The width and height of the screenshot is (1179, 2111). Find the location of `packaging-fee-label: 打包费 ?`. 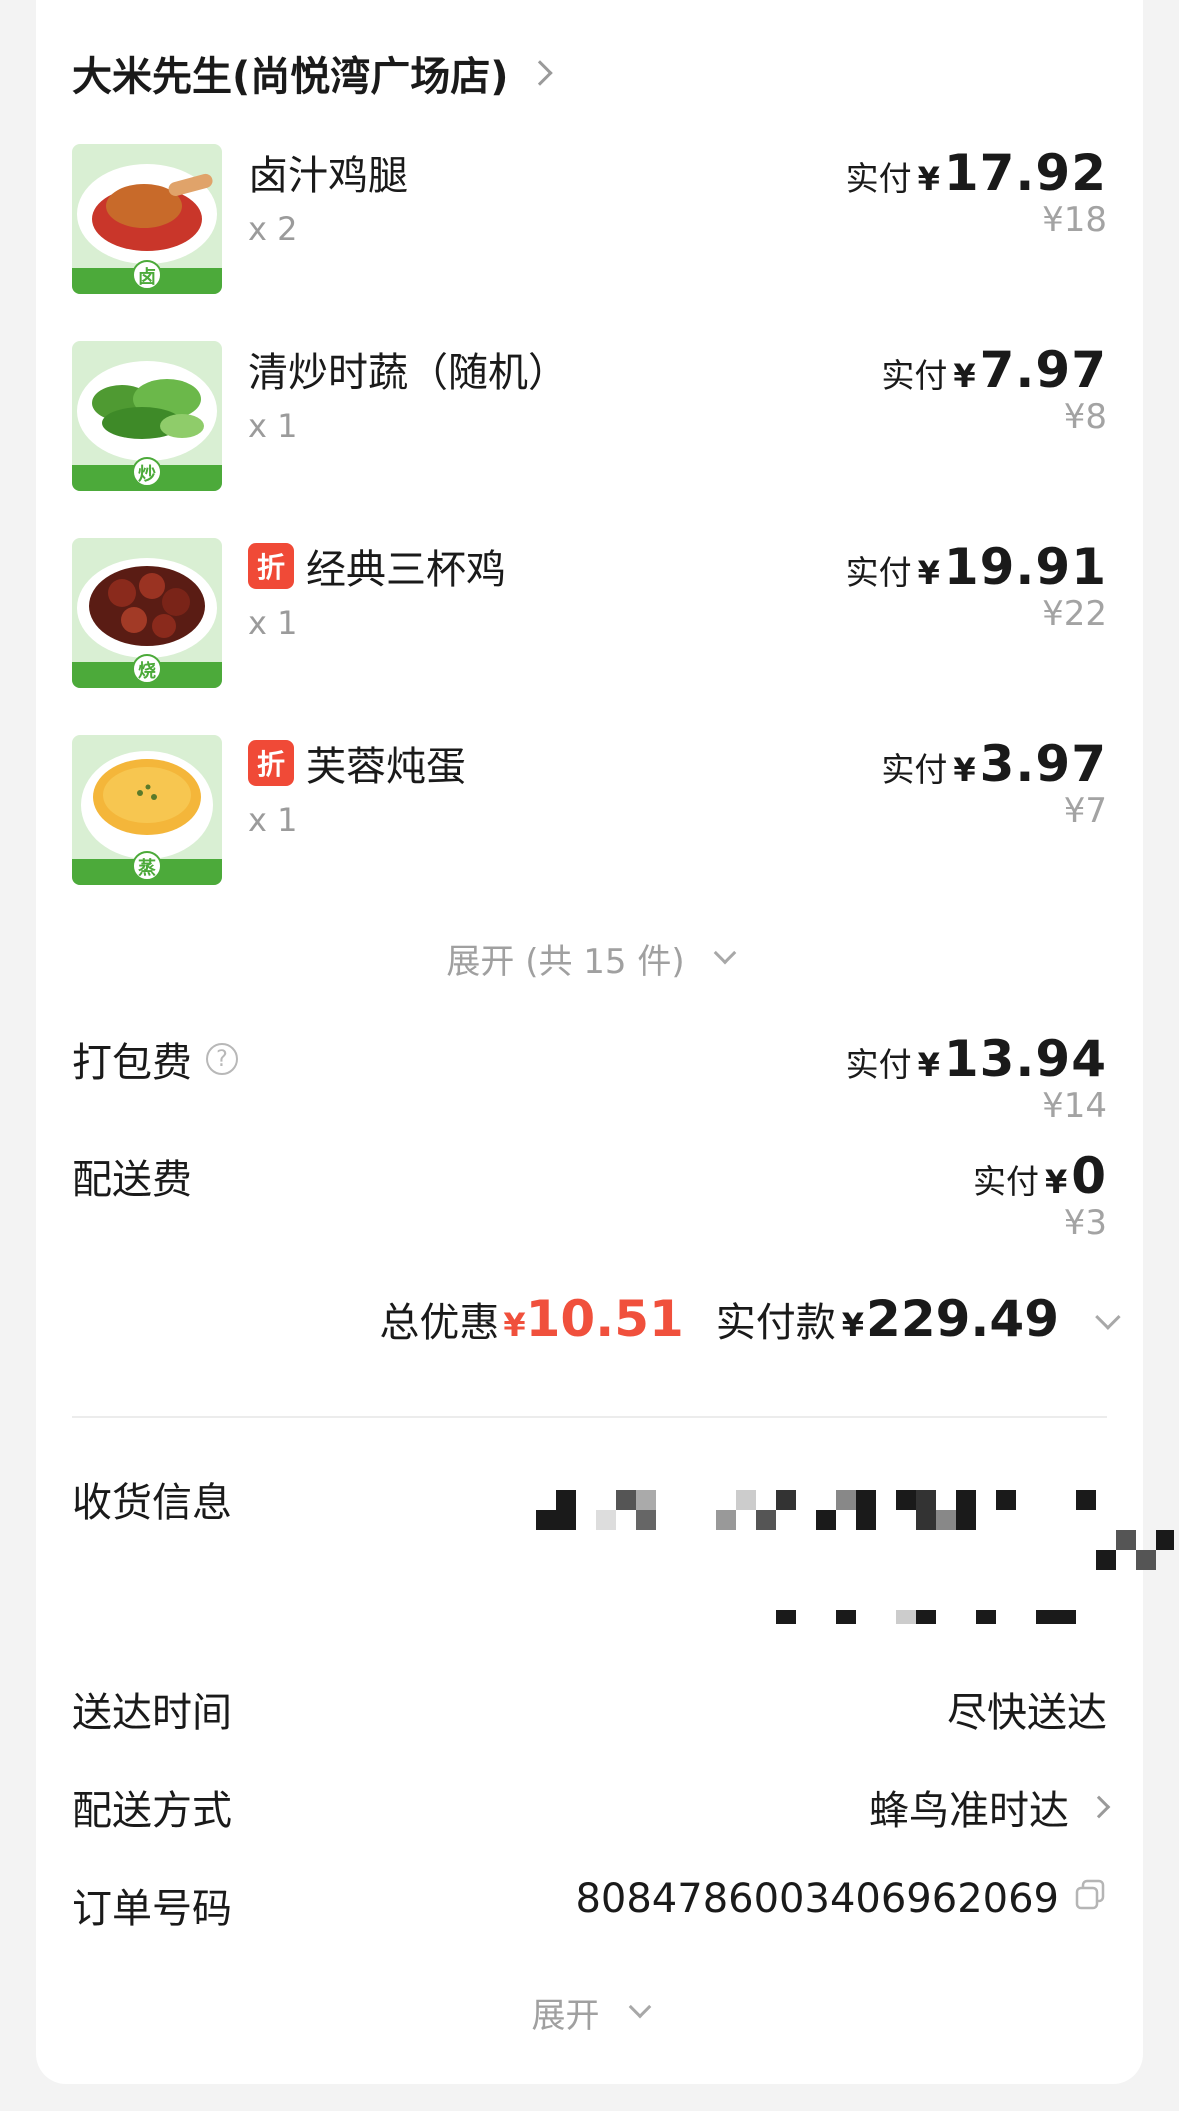

packaging-fee-label: 打包费 ? is located at coordinates (155, 1059).